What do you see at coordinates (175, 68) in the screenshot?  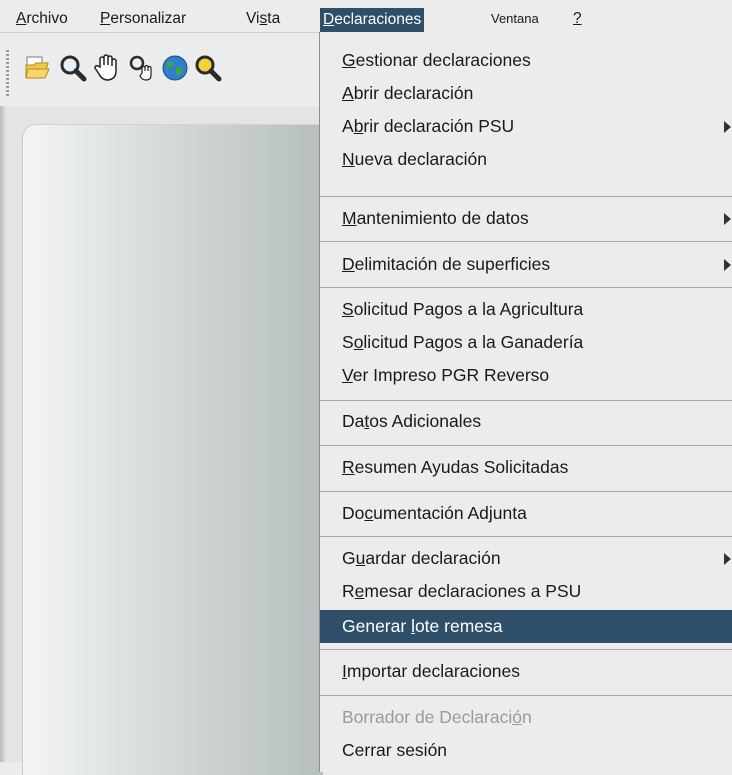 I see `globe-icon` at bounding box center [175, 68].